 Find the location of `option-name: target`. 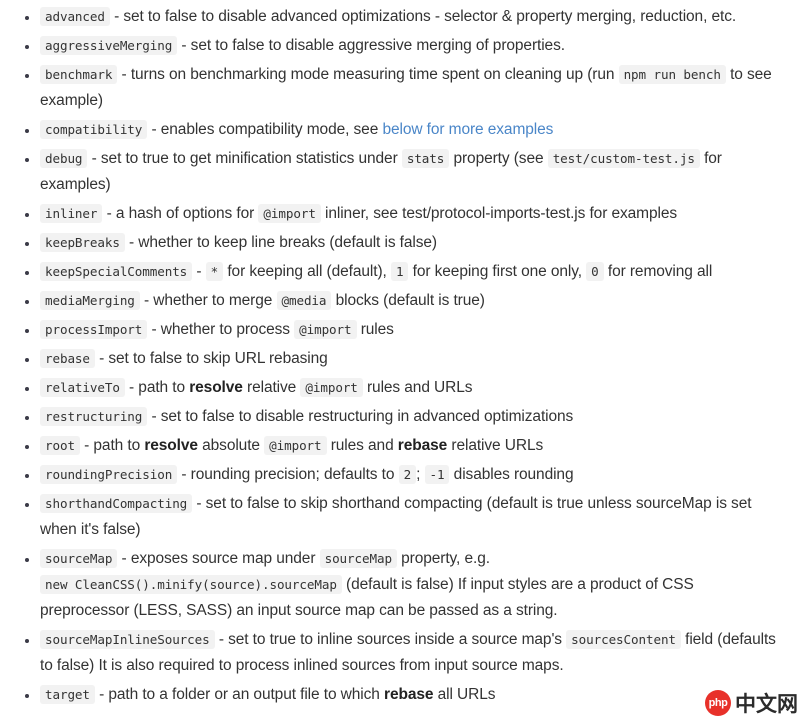

option-name: target is located at coordinates (67, 694).